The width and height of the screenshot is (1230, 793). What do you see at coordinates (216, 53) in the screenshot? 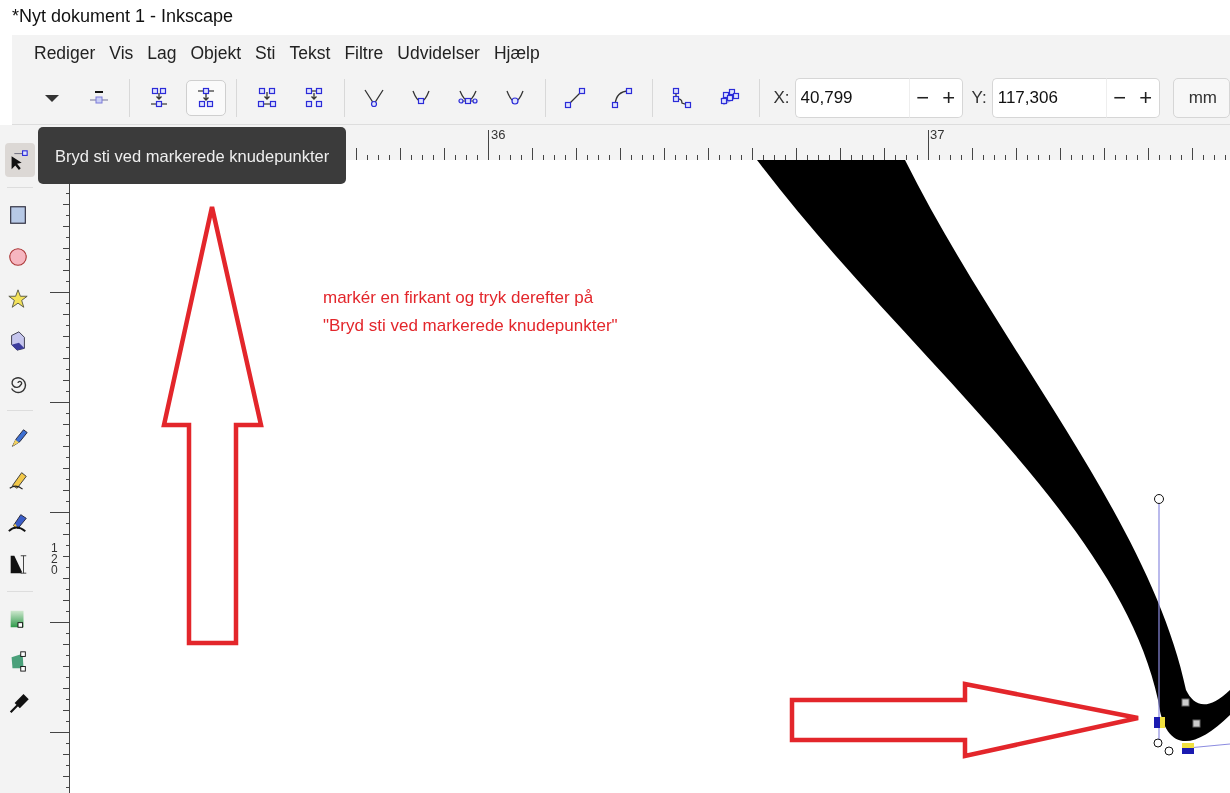
I see `menu-item: Objekt` at bounding box center [216, 53].